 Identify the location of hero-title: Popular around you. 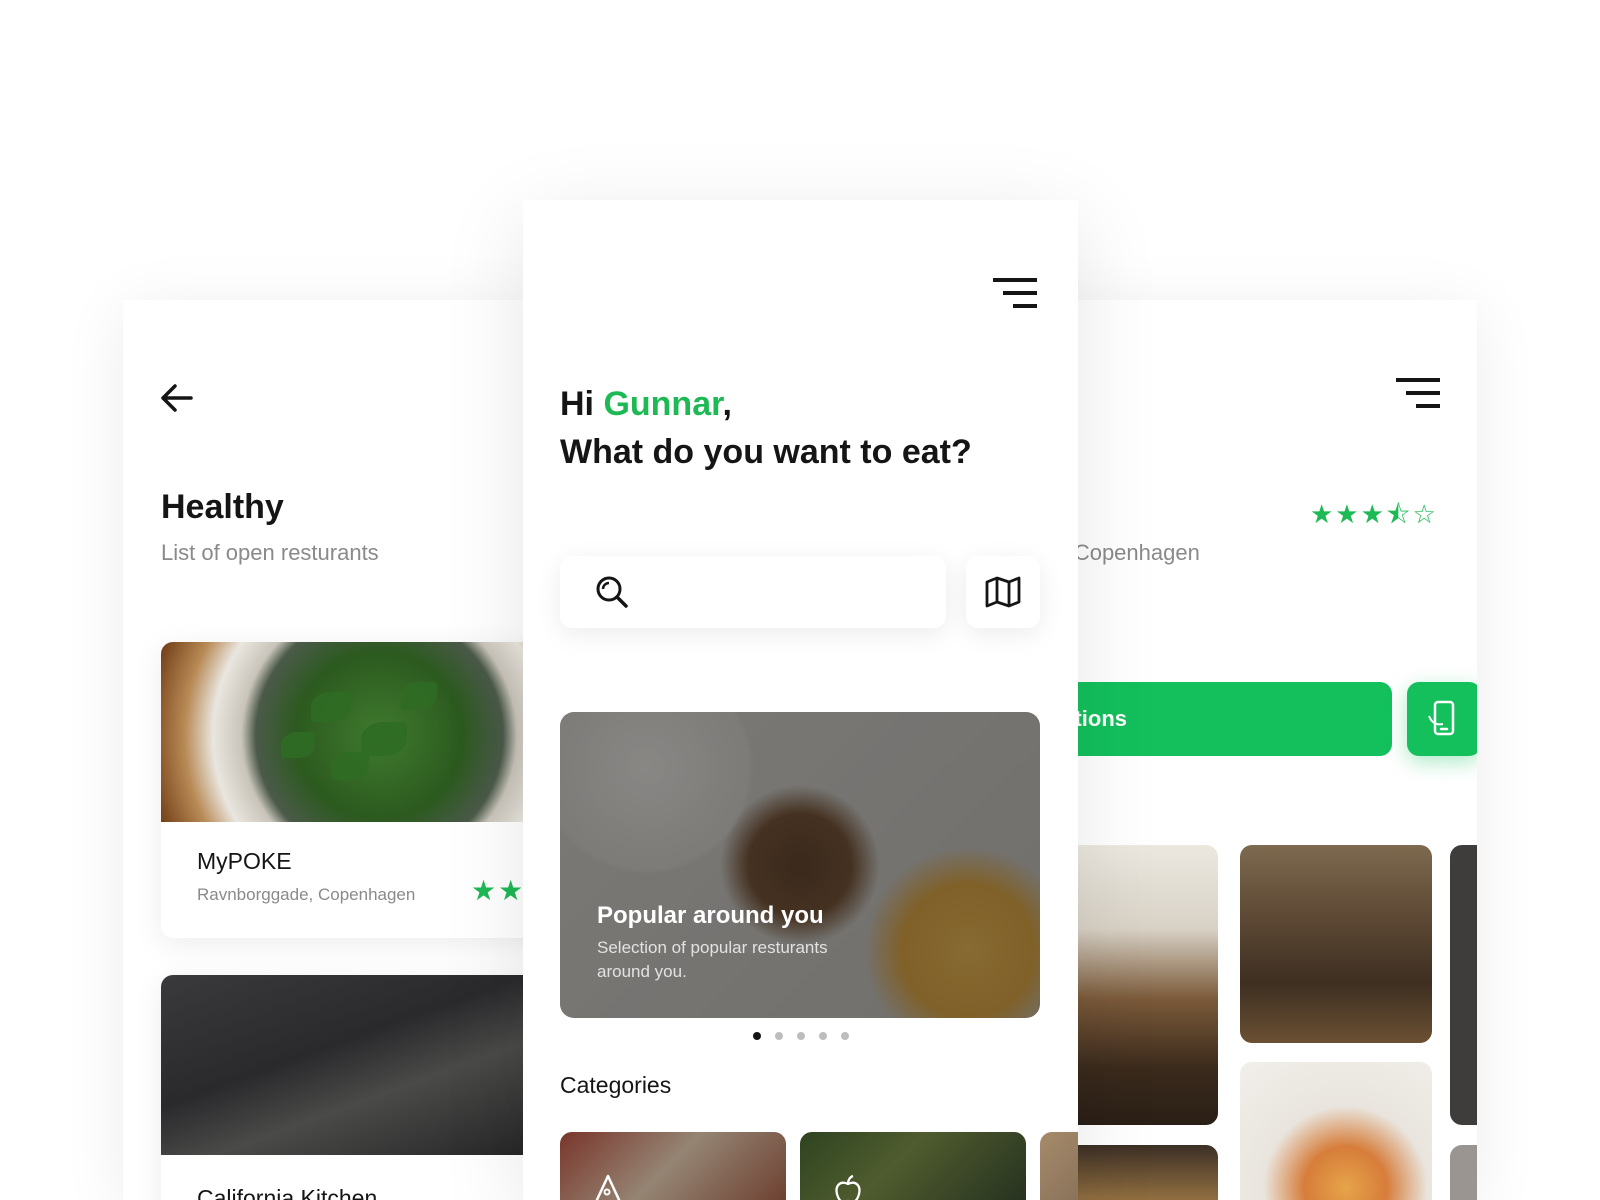
(710, 915).